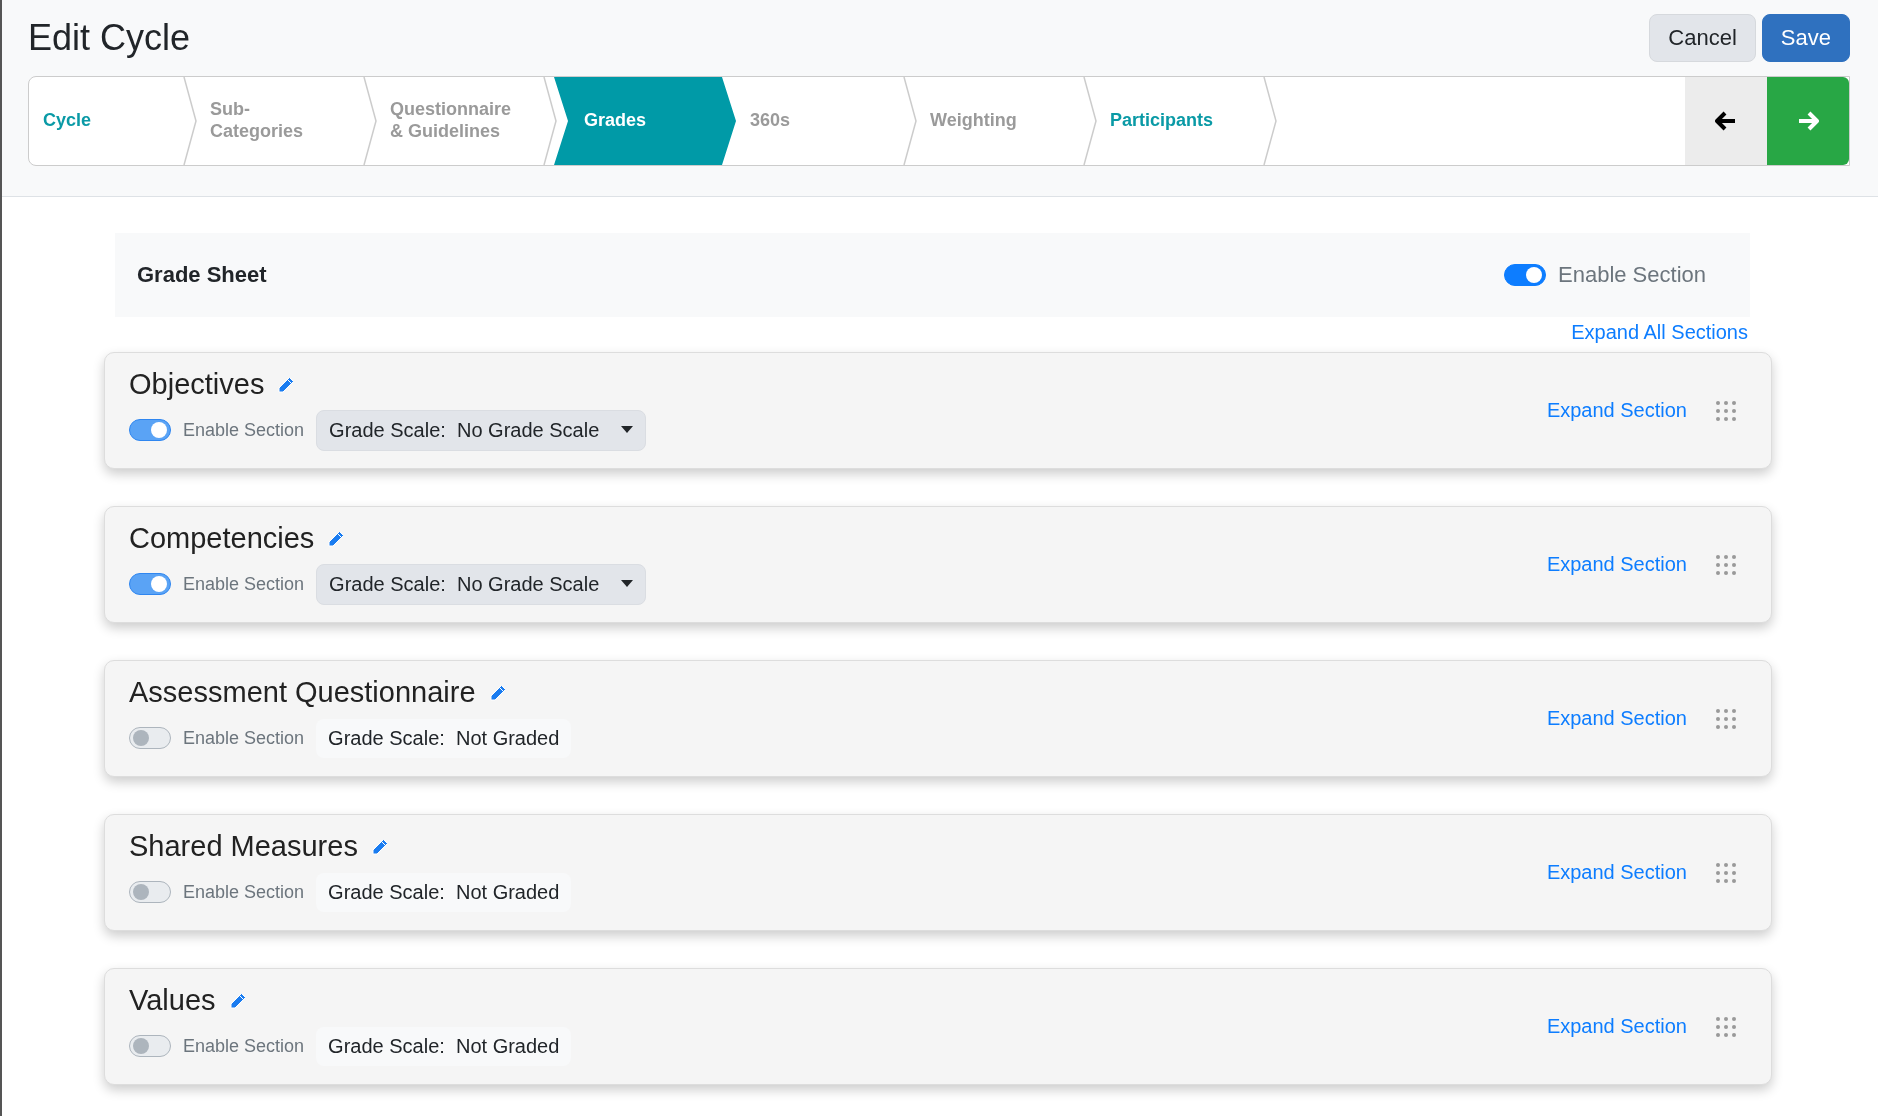 The height and width of the screenshot is (1116, 1878). What do you see at coordinates (302, 692) in the screenshot?
I see `section-title: Assessment Questionnaire` at bounding box center [302, 692].